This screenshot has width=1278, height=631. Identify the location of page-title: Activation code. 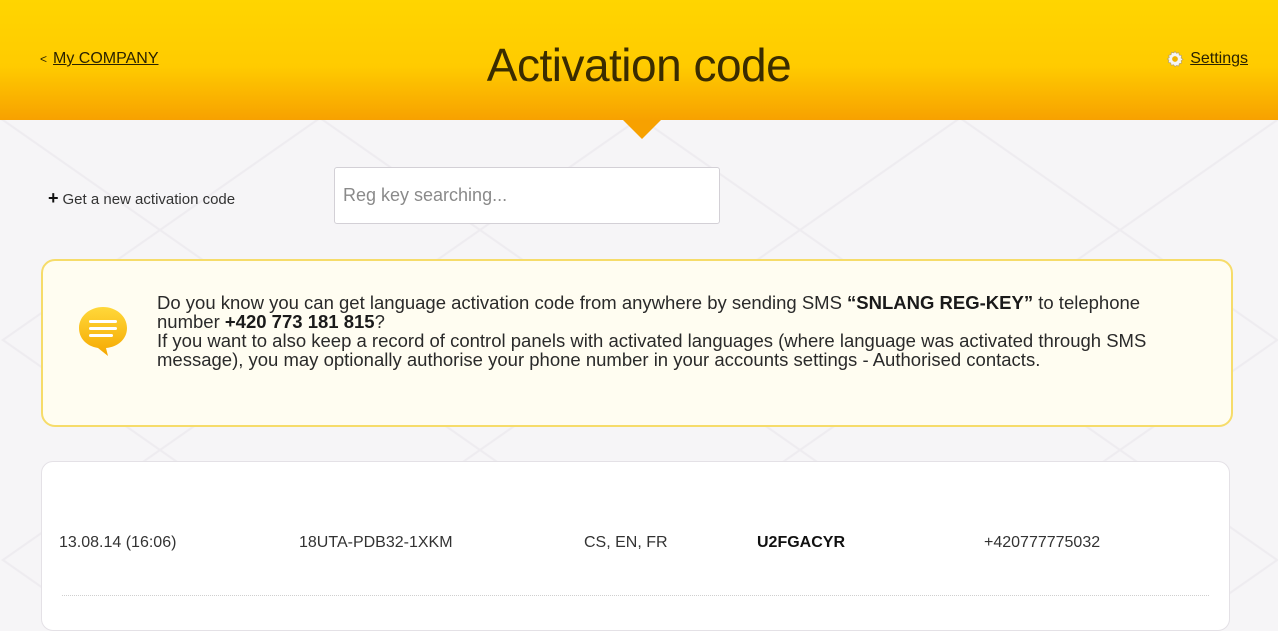
(639, 65).